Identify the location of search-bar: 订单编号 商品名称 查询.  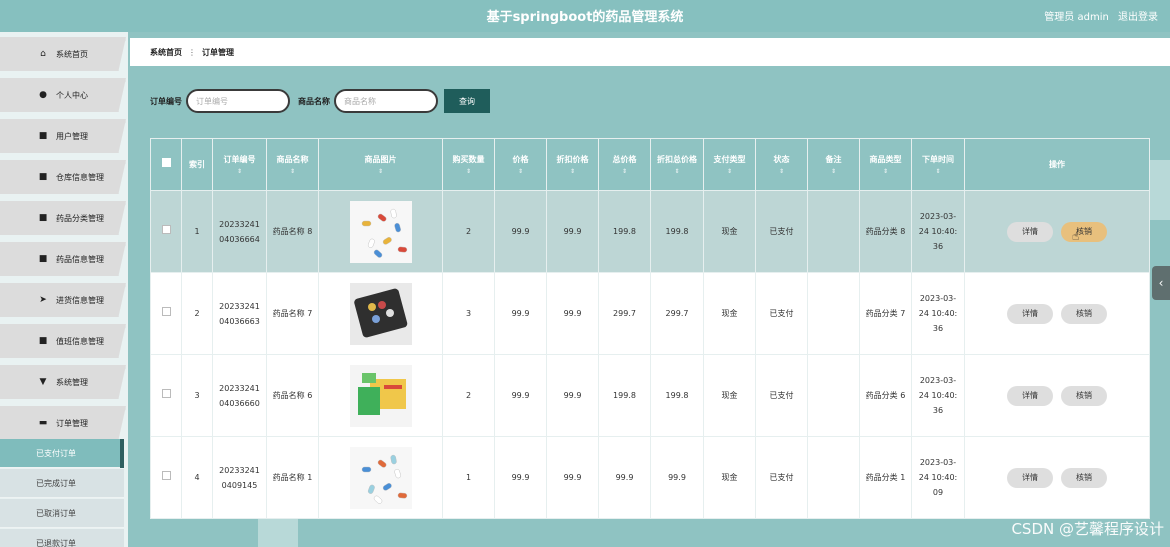
(320, 101).